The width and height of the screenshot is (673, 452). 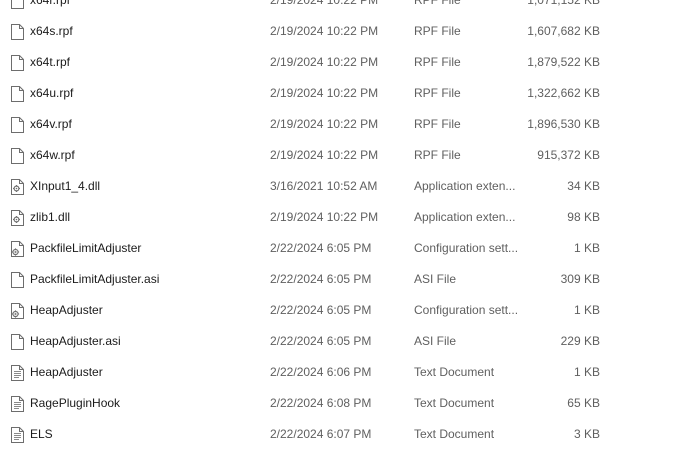 I want to click on file-size: 309 KB, so click(x=580, y=279).